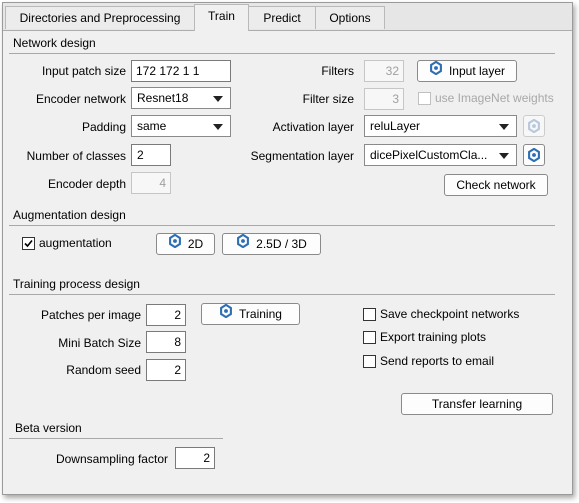 This screenshot has width=579, height=503. Describe the element at coordinates (437, 361) in the screenshot. I see `send-reports-label: Send reports to email` at that location.